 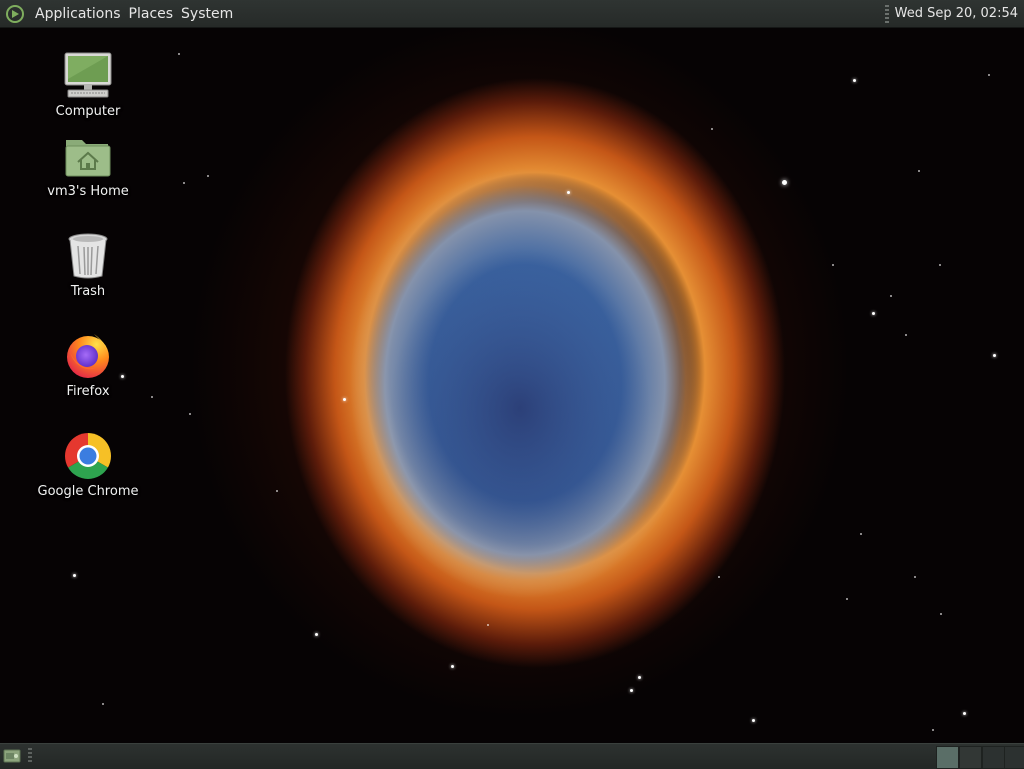 I want to click on firefox-icon, so click(x=88, y=356).